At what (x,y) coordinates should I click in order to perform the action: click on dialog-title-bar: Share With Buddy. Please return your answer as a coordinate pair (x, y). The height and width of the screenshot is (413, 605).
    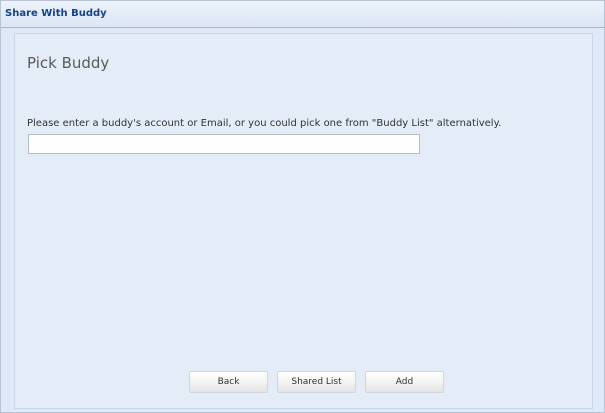
    Looking at the image, I should click on (302, 14).